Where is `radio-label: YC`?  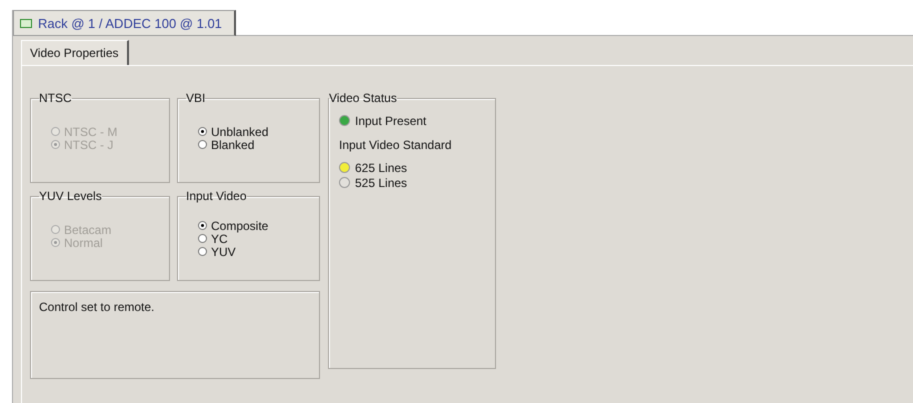 radio-label: YC is located at coordinates (219, 239).